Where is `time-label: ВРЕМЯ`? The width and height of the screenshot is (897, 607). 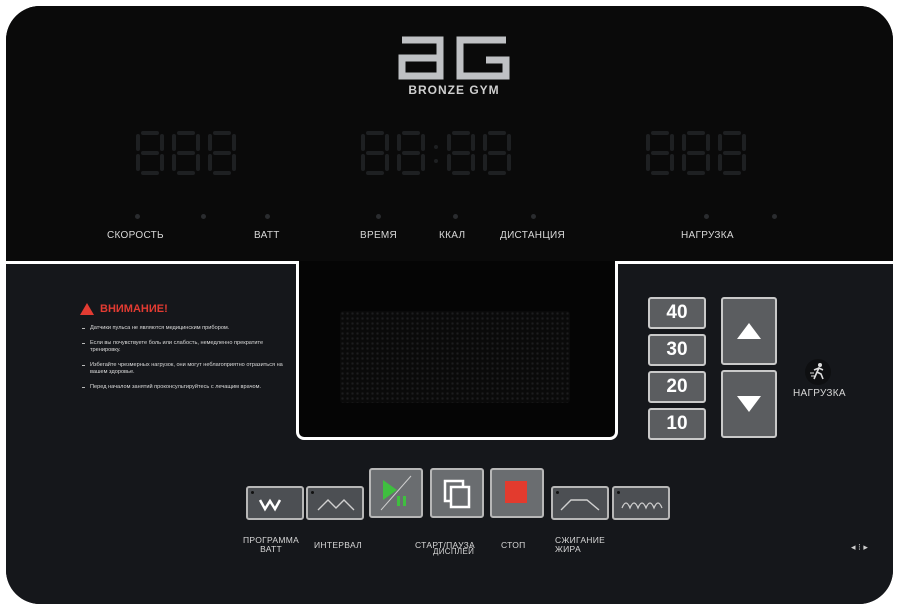 time-label: ВРЕМЯ is located at coordinates (379, 235).